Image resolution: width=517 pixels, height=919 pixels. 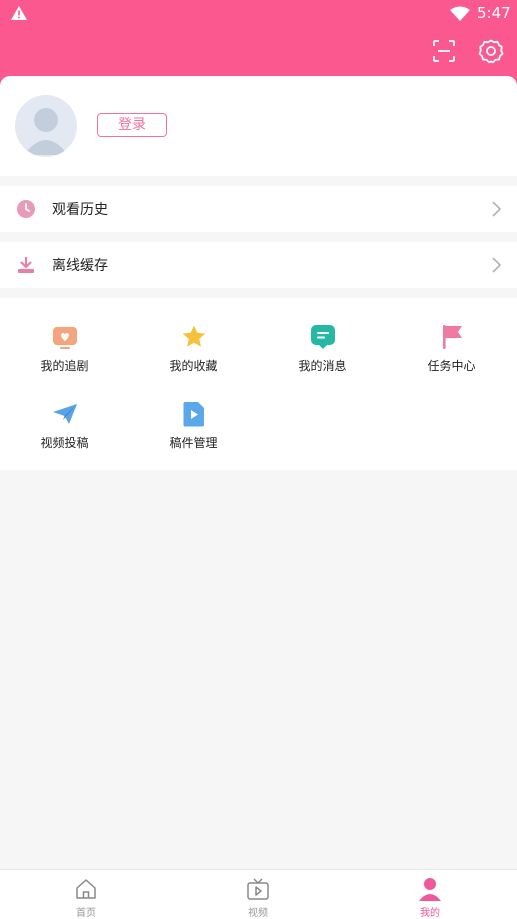 I want to click on scan-icon, so click(x=444, y=51).